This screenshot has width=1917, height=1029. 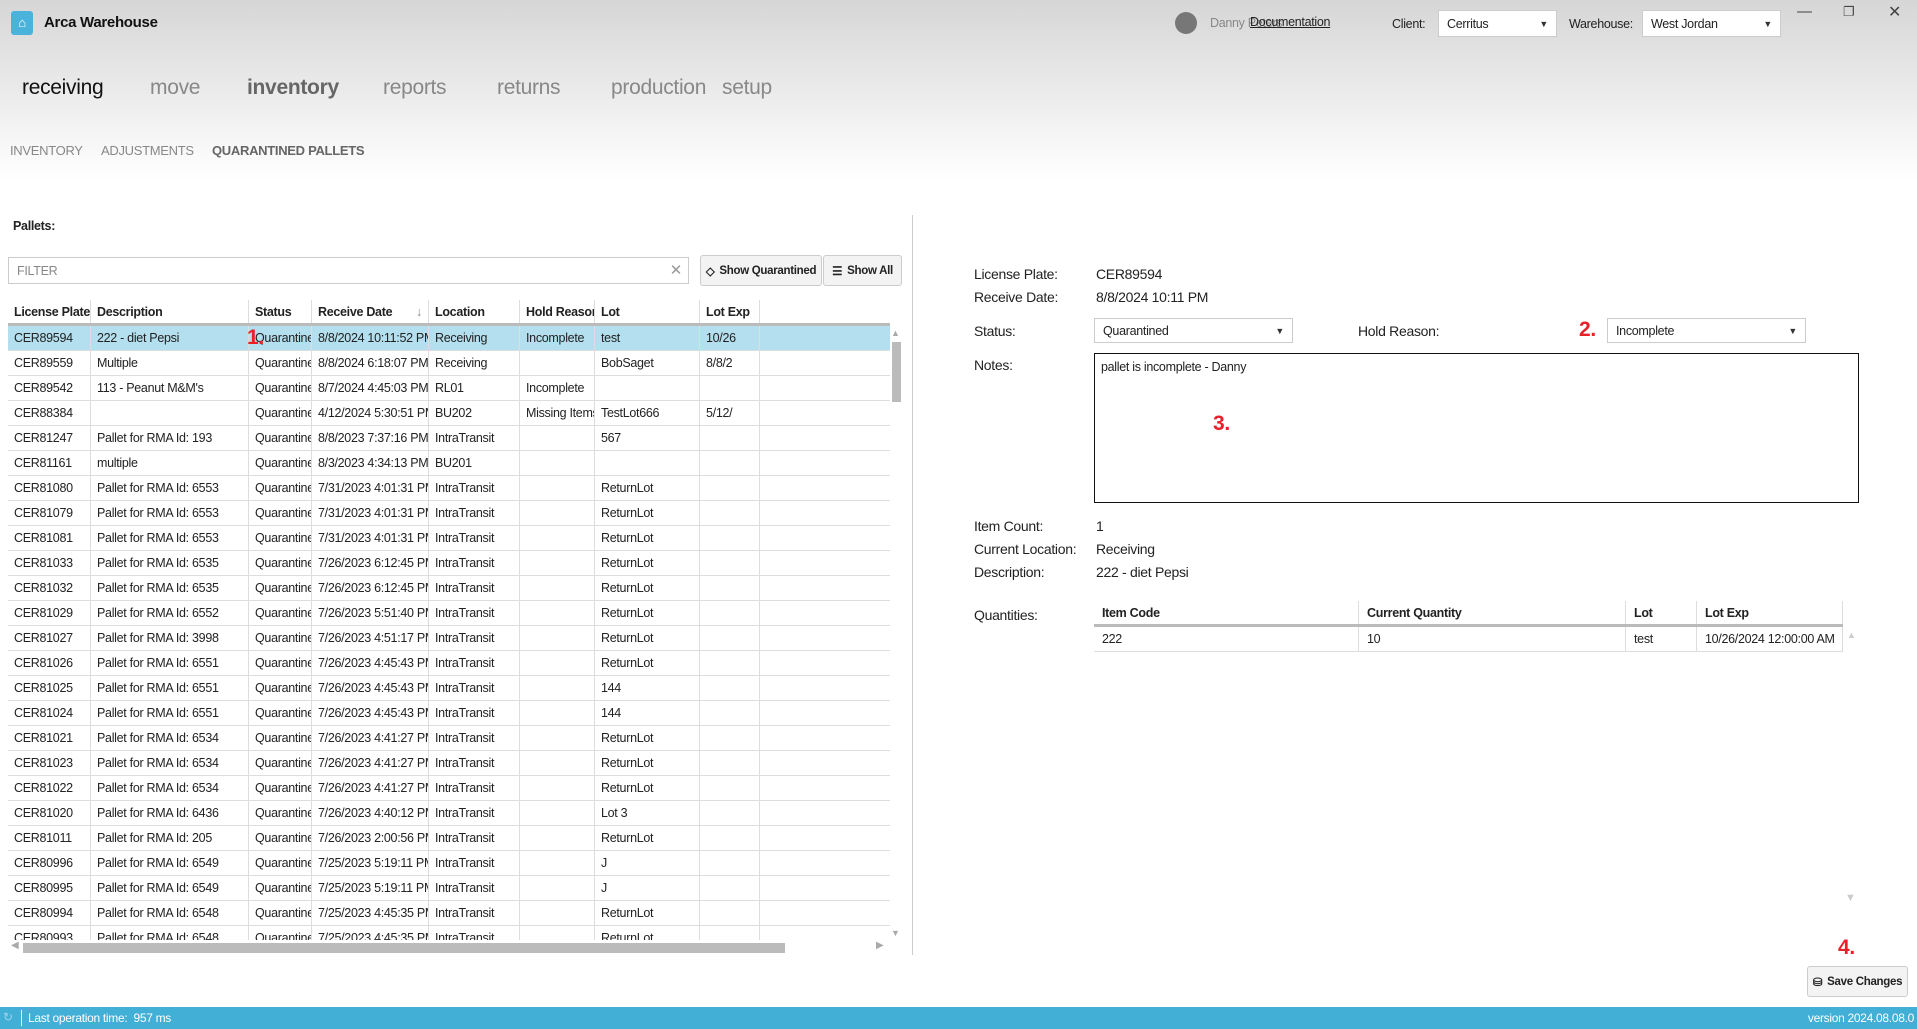 What do you see at coordinates (1193, 330) in the screenshot?
I see `status-select: Quarantined ▼` at bounding box center [1193, 330].